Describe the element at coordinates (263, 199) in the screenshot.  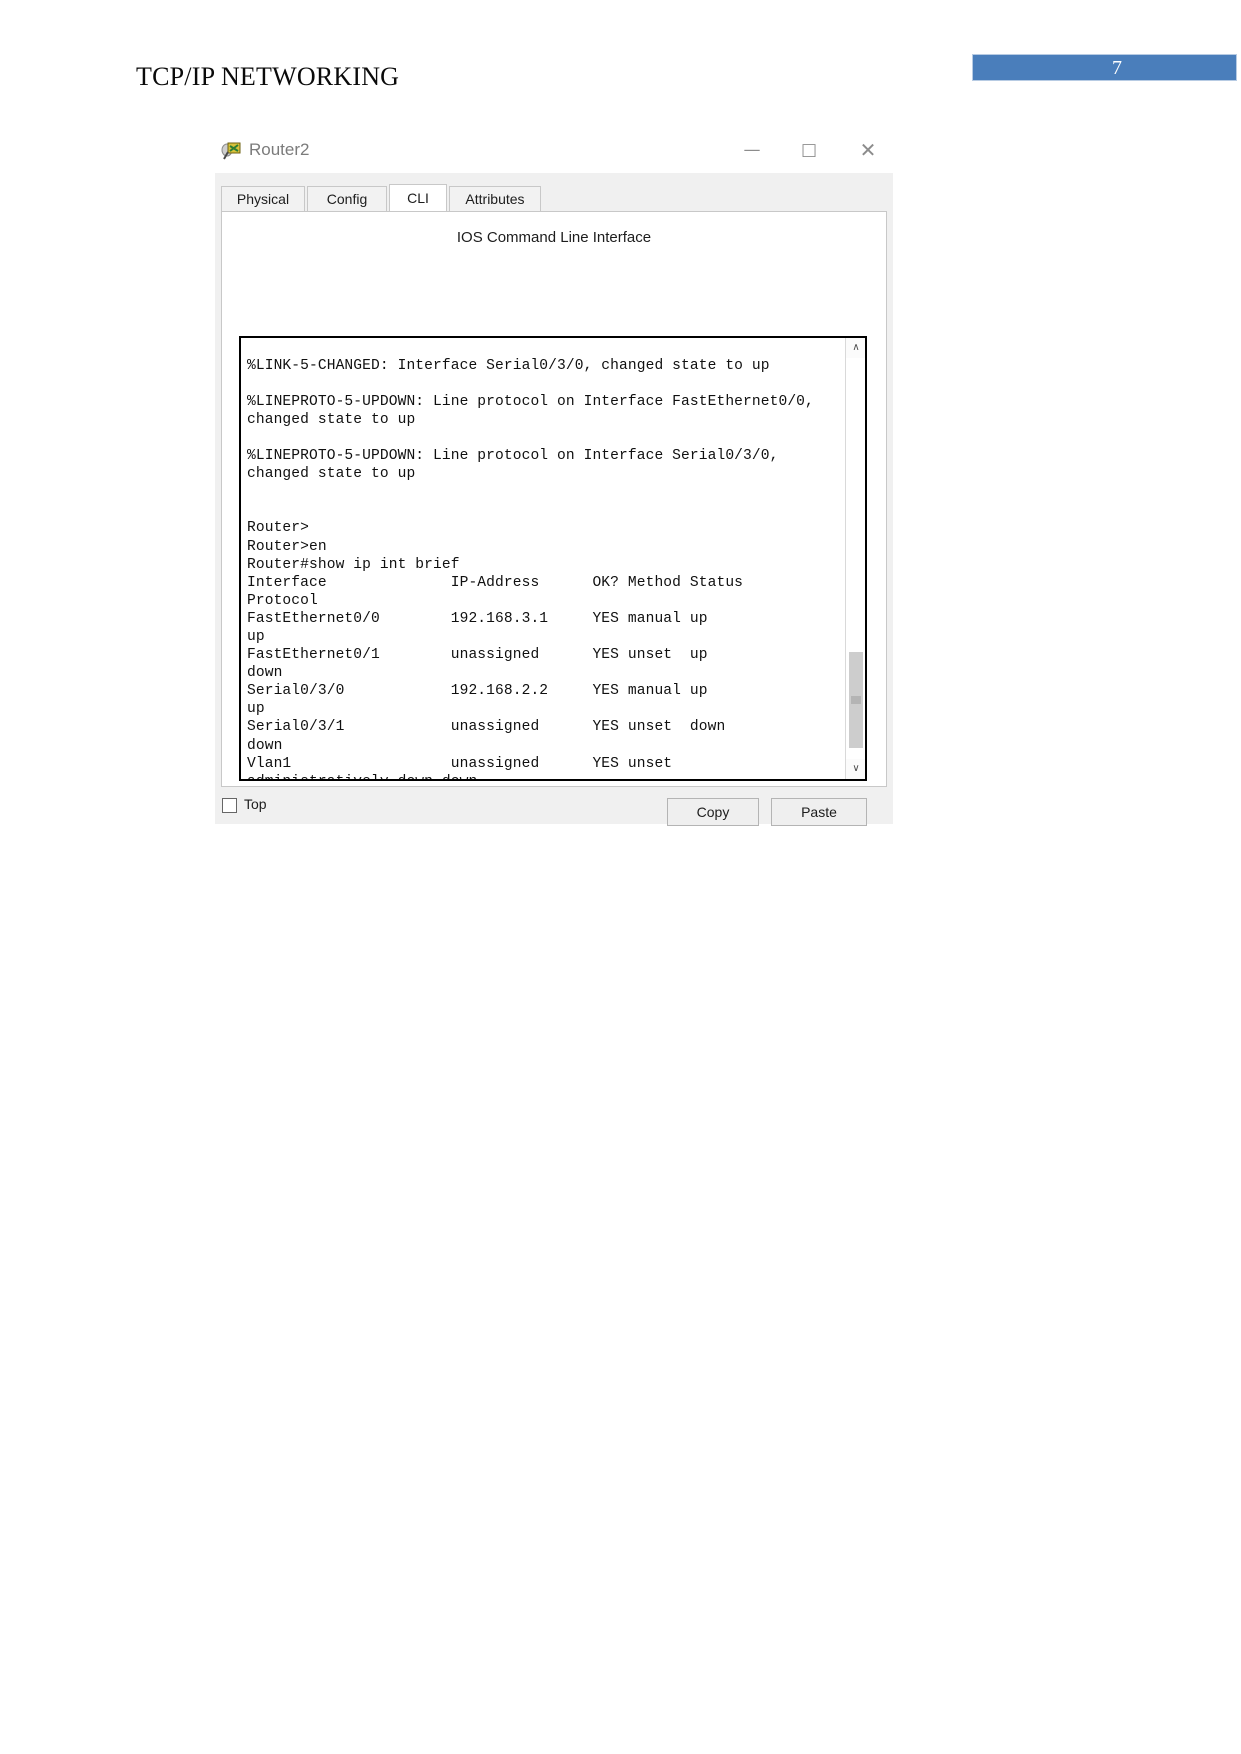
I see `tab-physical: Physical` at that location.